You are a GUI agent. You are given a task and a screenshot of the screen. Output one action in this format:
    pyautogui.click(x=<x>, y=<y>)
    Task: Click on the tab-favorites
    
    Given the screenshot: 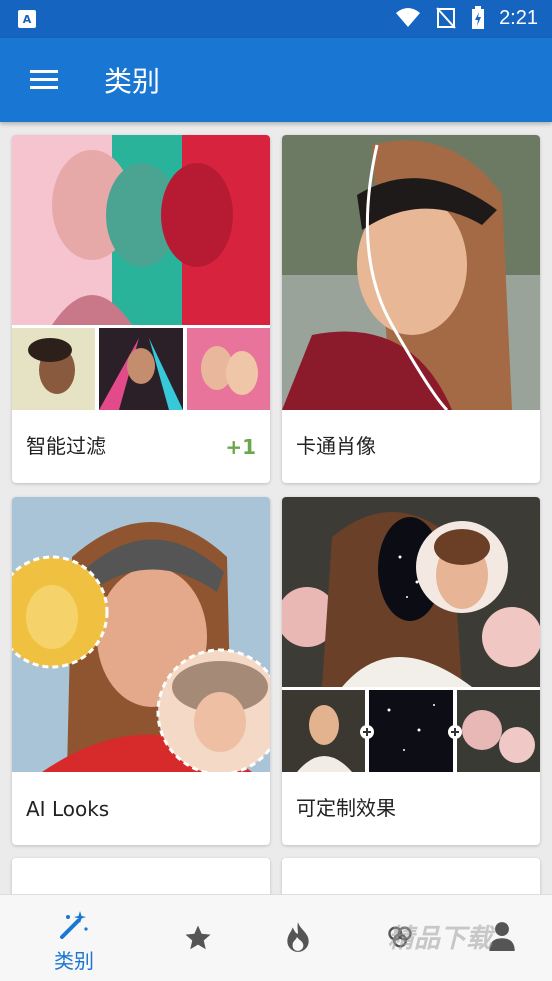 What is the action you would take?
    pyautogui.click(x=198, y=938)
    